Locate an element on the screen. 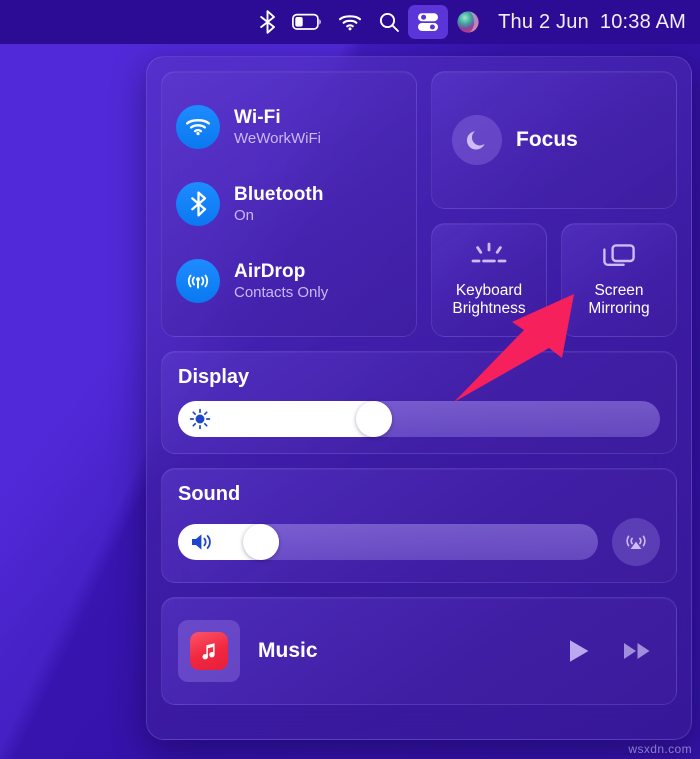  connectivity-row-bluetooth: Bluetooth On is located at coordinates (289, 203).